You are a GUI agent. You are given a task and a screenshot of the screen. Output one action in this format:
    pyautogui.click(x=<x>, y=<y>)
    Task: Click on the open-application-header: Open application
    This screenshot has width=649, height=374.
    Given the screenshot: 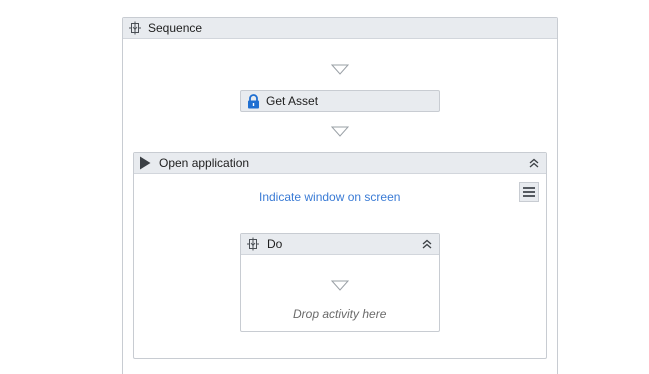 What is the action you would take?
    pyautogui.click(x=340, y=163)
    